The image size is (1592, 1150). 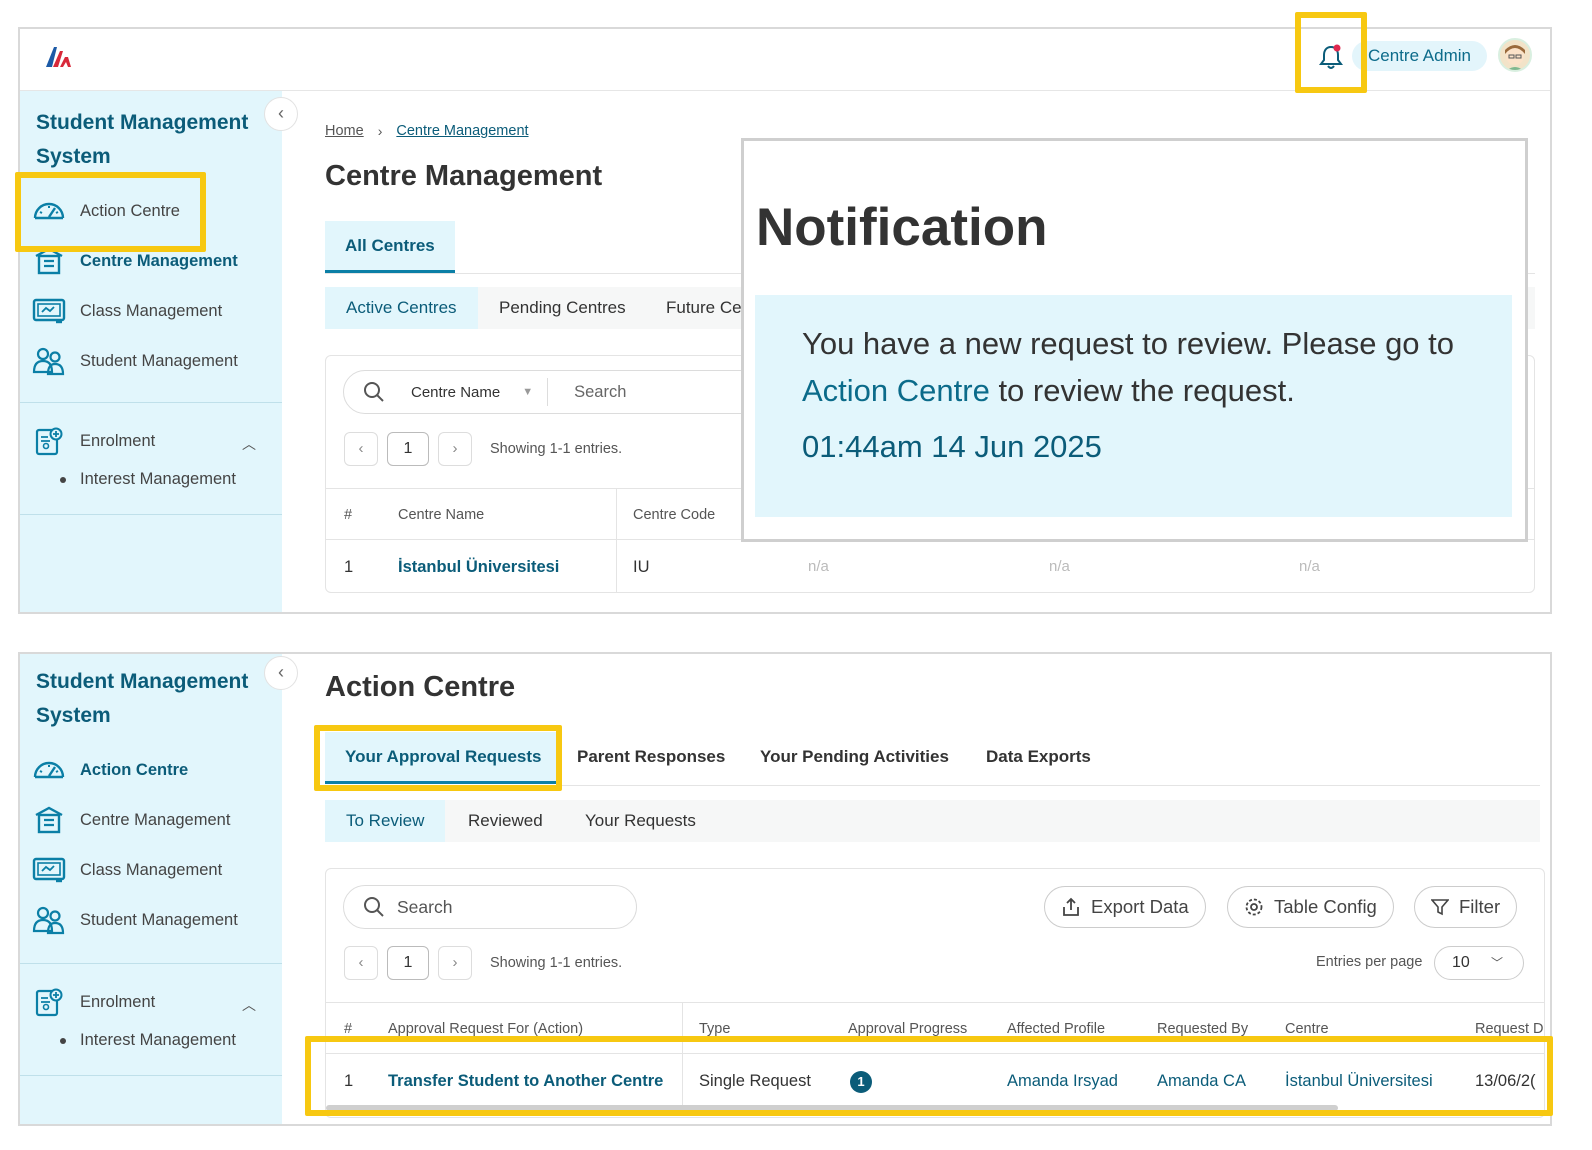 What do you see at coordinates (152, 820) in the screenshot?
I see `sidebar-item-centre-management: Centre Management` at bounding box center [152, 820].